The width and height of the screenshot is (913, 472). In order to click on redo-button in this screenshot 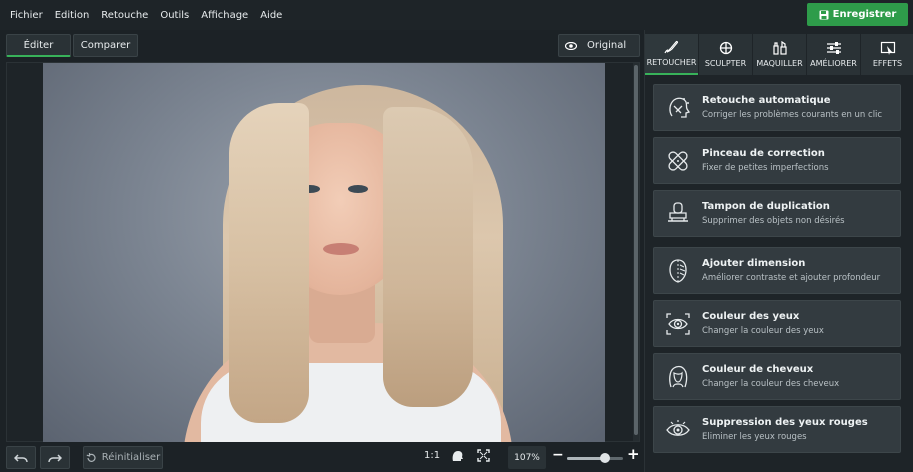, I will do `click(55, 457)`.